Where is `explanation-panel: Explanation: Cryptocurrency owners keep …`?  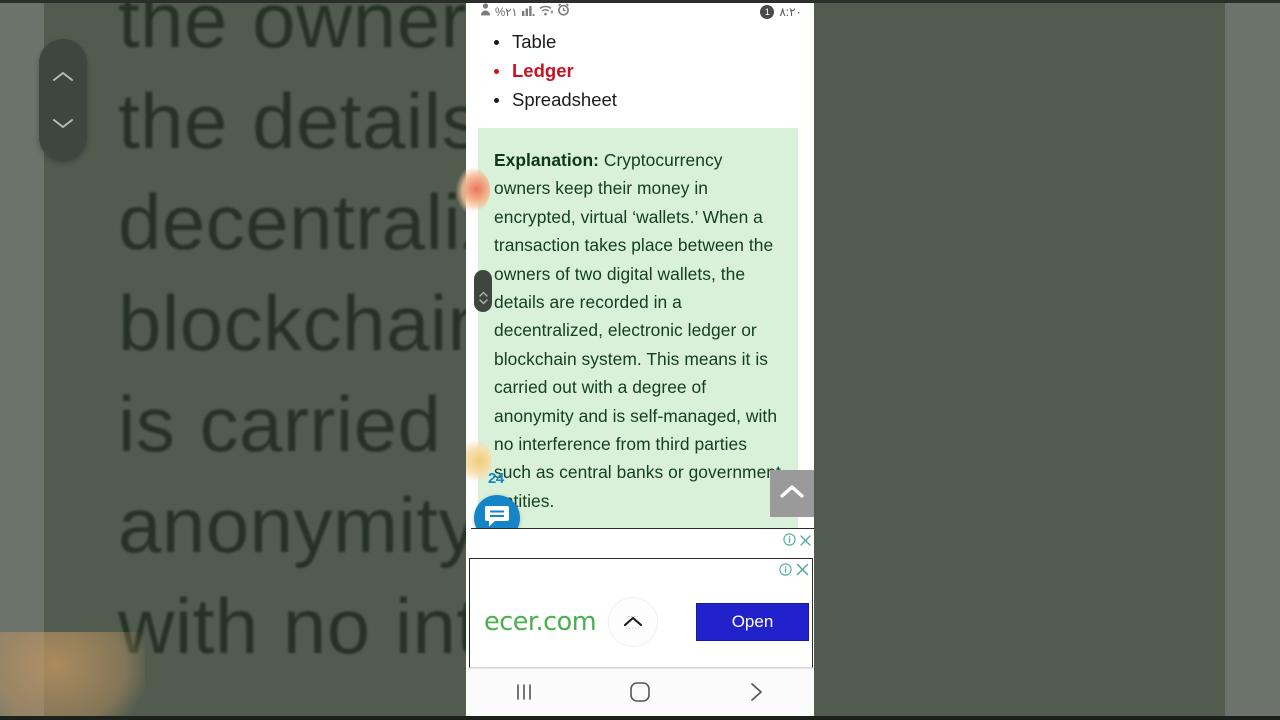
explanation-panel: Explanation: Cryptocurrency owners keep … is located at coordinates (638, 330).